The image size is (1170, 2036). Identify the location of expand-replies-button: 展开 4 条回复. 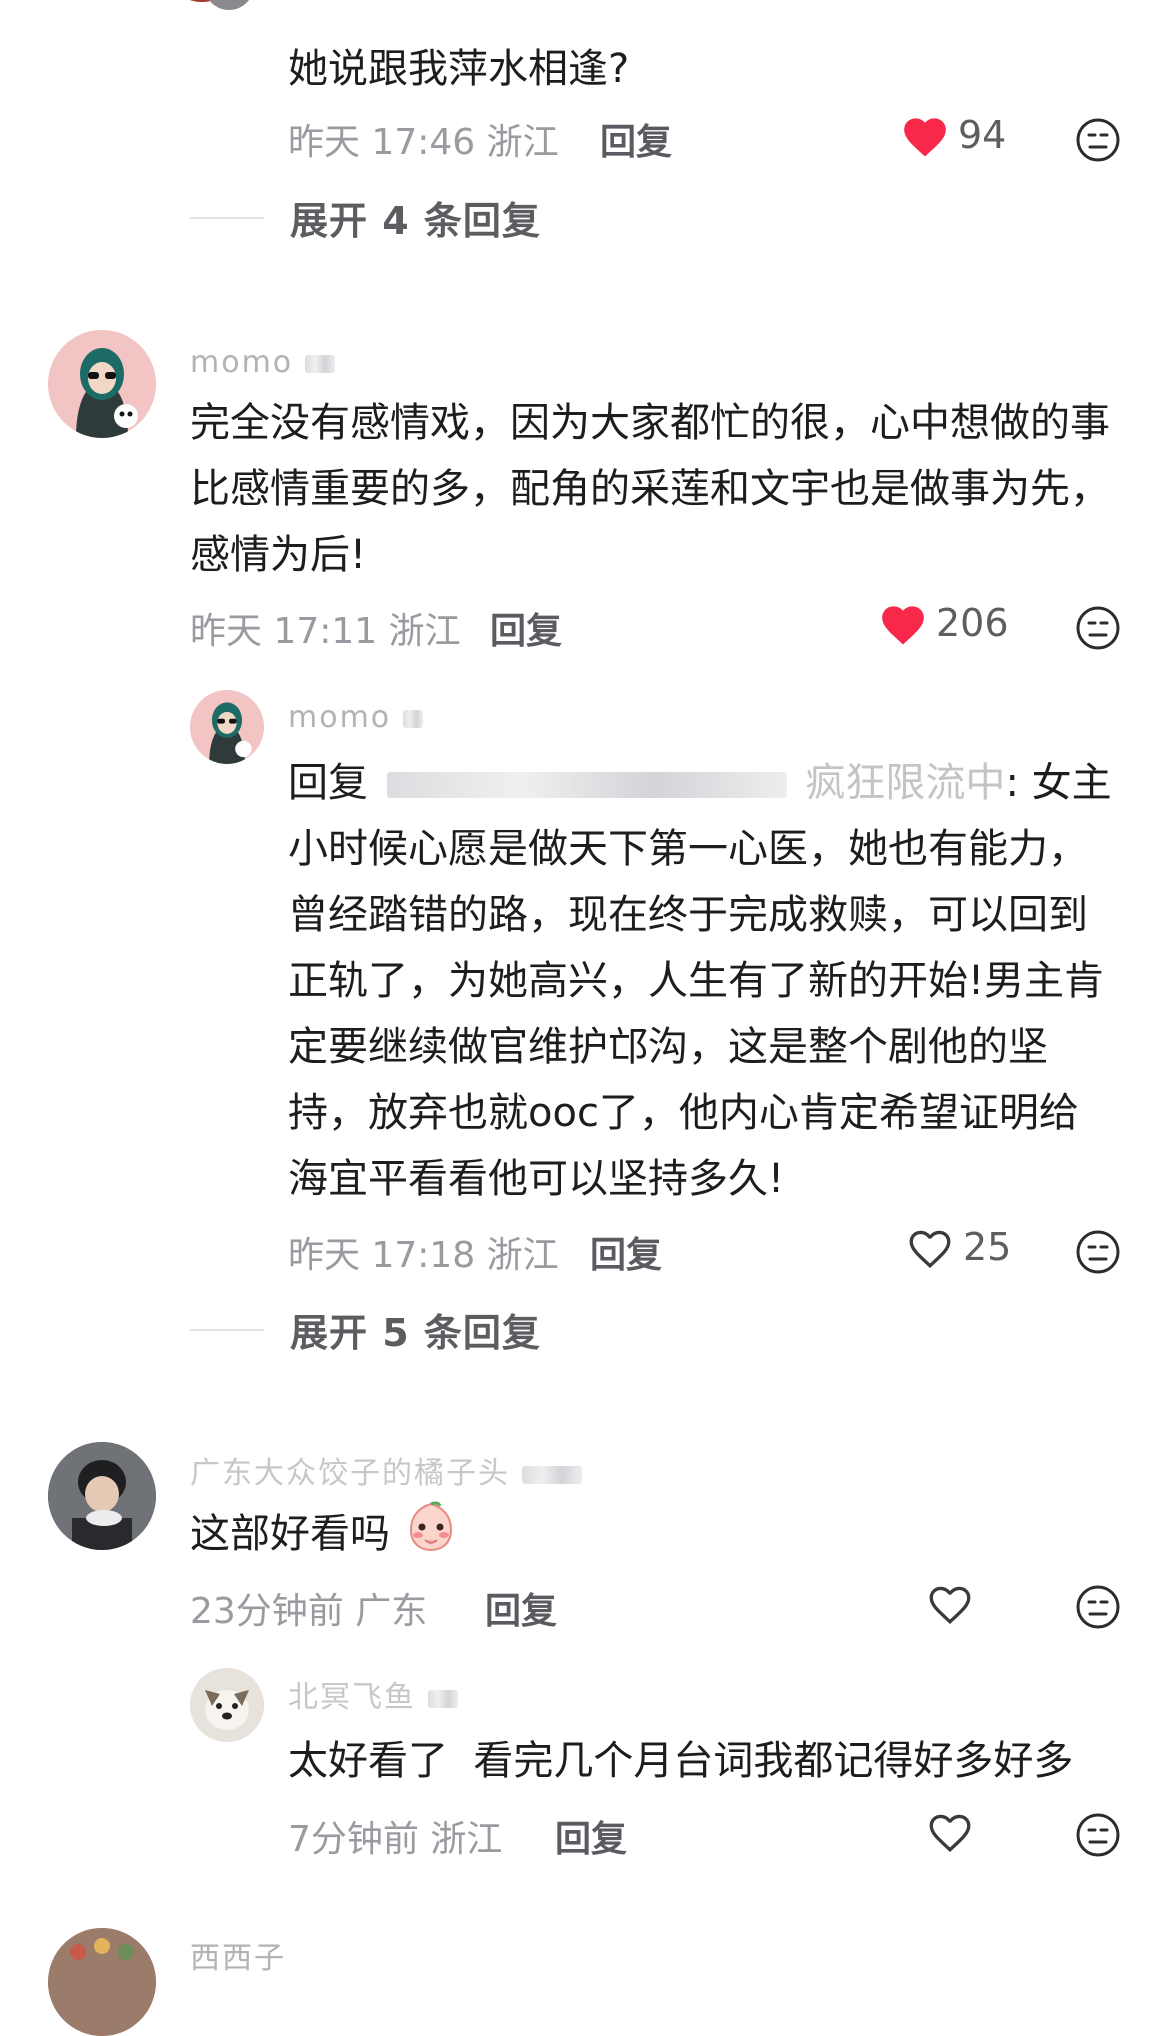
(365, 217).